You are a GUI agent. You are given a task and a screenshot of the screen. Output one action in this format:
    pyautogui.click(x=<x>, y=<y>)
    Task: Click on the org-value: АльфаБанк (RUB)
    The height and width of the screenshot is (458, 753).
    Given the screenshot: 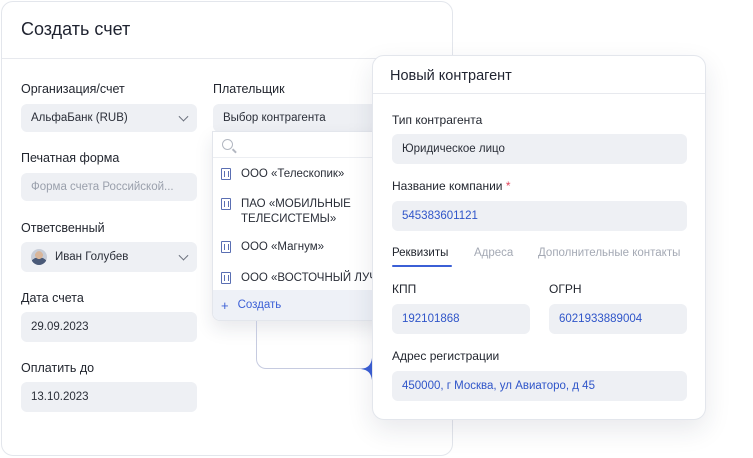 What is the action you would take?
    pyautogui.click(x=79, y=118)
    